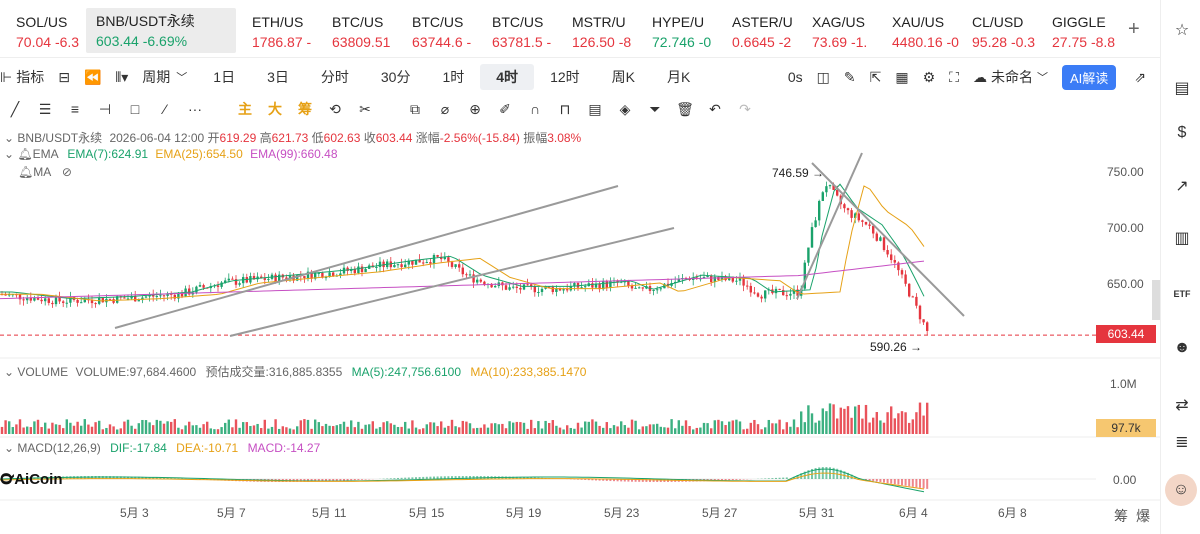 The width and height of the screenshot is (1200, 534). I want to click on robot-icon: ☻, so click(1182, 348).